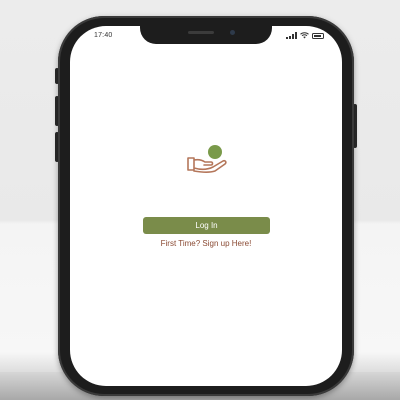  Describe the element at coordinates (201, 32) in the screenshot. I see `speaker-grille` at that location.